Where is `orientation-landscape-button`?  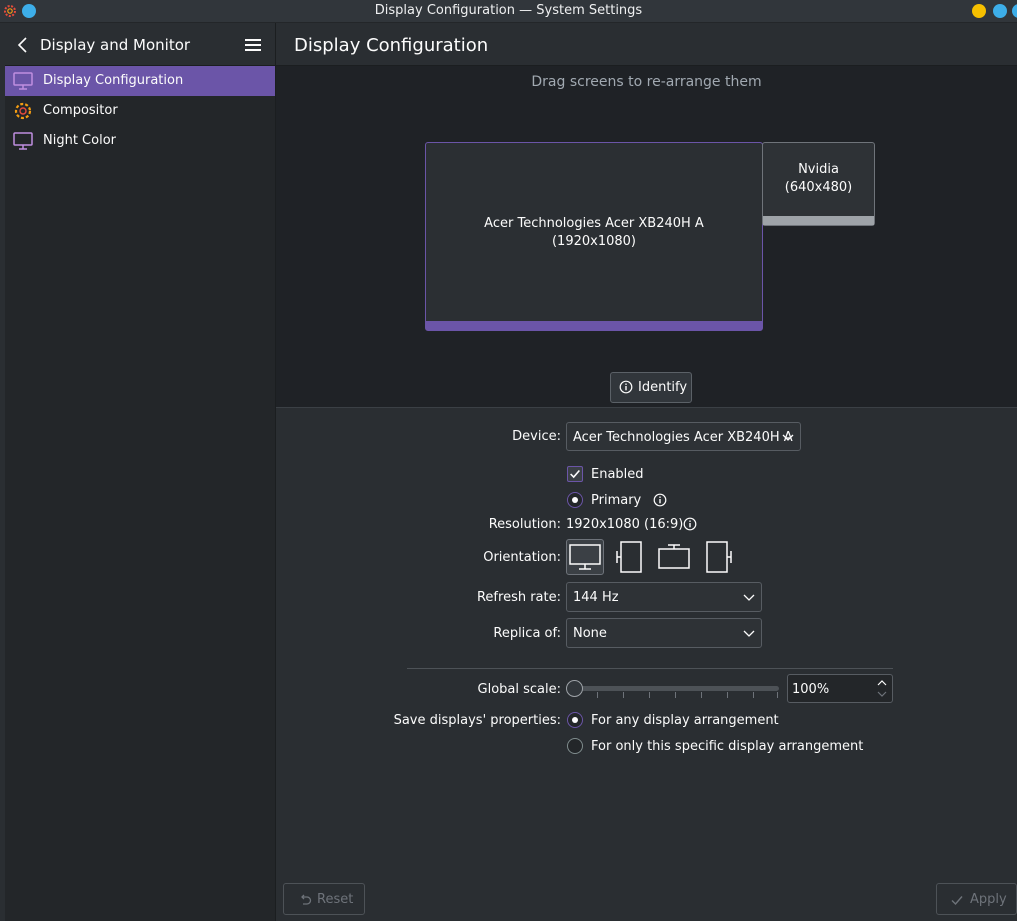
orientation-landscape-button is located at coordinates (585, 557).